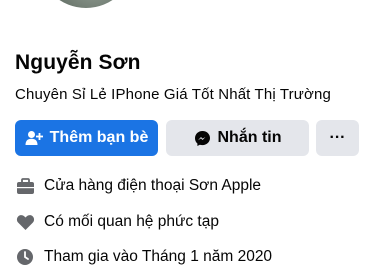 The width and height of the screenshot is (374, 267). I want to click on messenger-icon, so click(202, 138).